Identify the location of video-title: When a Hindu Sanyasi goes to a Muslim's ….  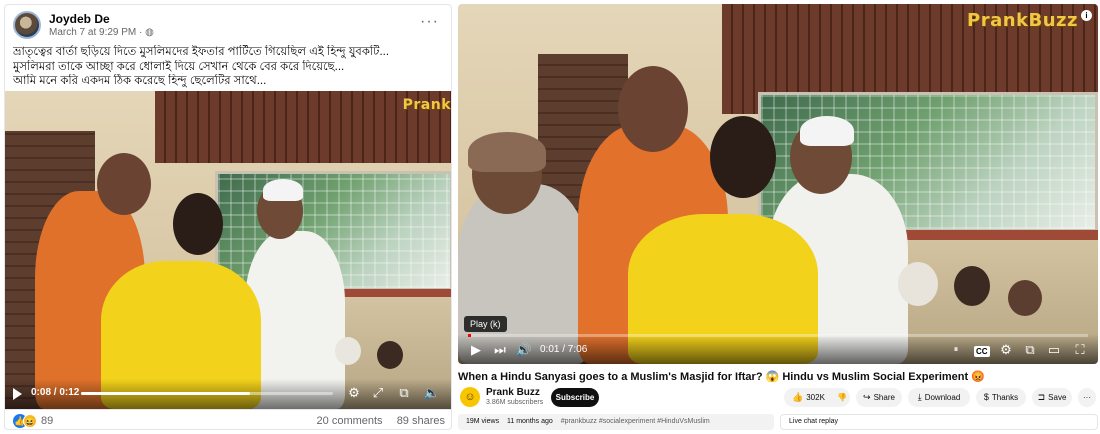
(721, 377).